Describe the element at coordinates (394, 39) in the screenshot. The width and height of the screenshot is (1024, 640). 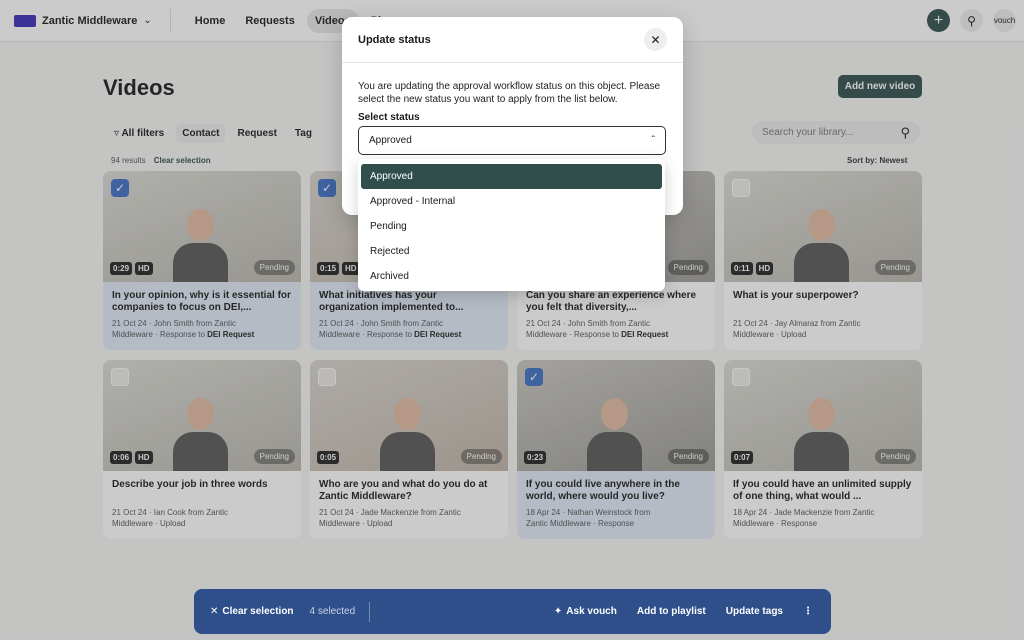
I see `modal-title: Update status` at that location.